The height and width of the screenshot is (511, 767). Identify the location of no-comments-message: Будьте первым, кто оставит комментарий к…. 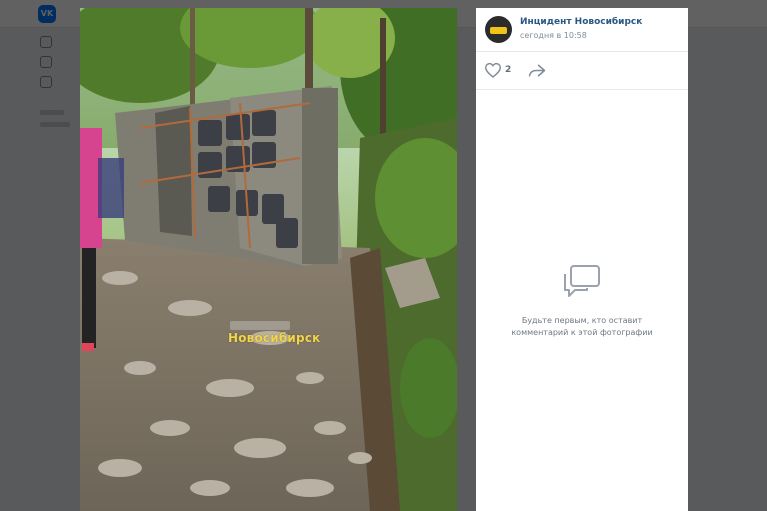
(582, 327).